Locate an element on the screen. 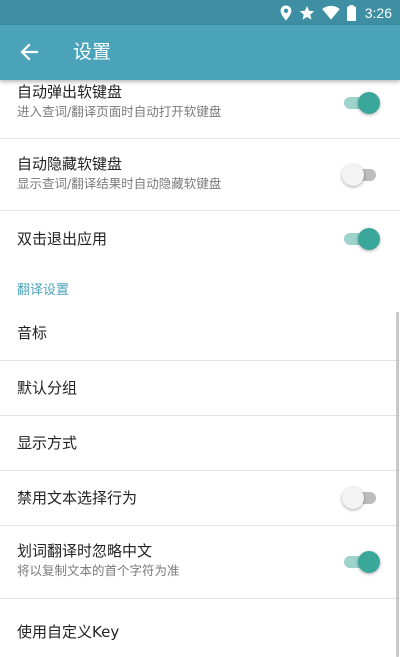 Image resolution: width=400 pixels, height=657 pixels. scrollbar is located at coordinates (397, 484).